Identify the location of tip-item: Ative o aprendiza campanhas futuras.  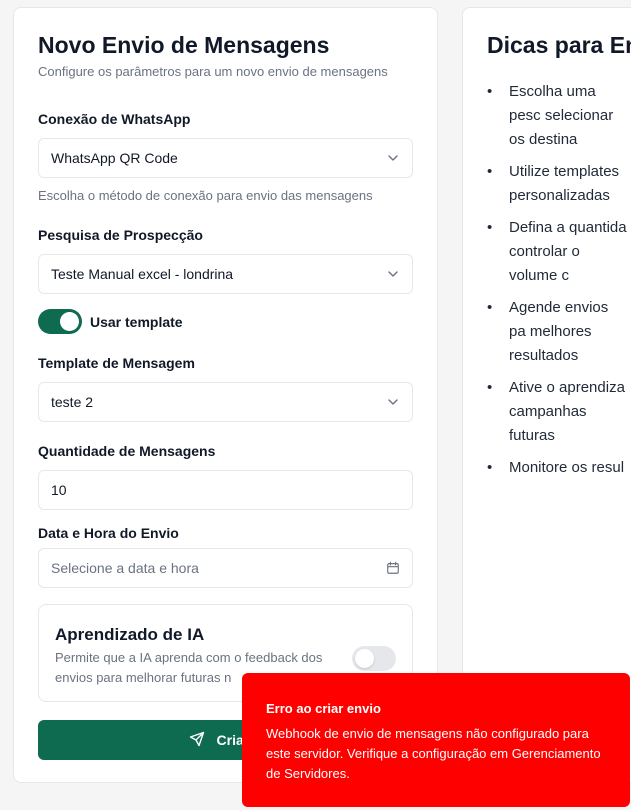
(557, 412).